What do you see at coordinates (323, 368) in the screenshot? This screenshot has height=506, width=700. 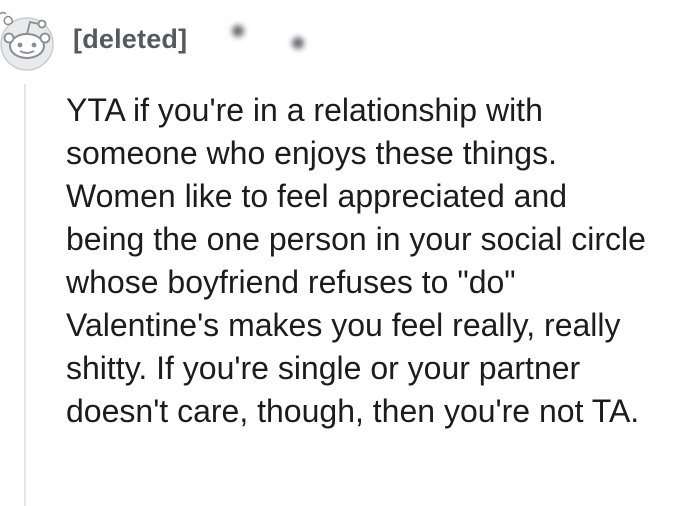 I see `comment-body-line: shitty. If you're single or your partner` at bounding box center [323, 368].